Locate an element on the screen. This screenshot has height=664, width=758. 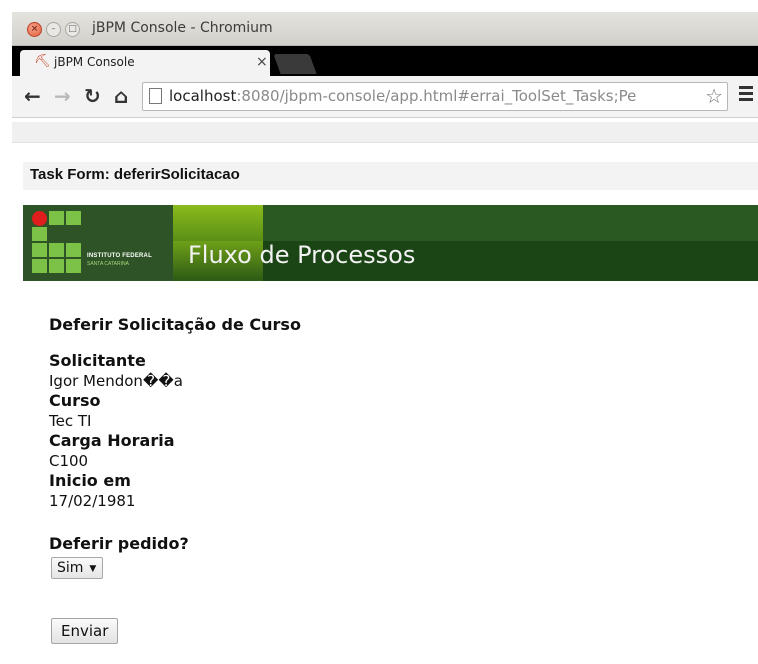
tab-jbpm-console: ⛏ jBPM Console × is located at coordinates (145, 63).